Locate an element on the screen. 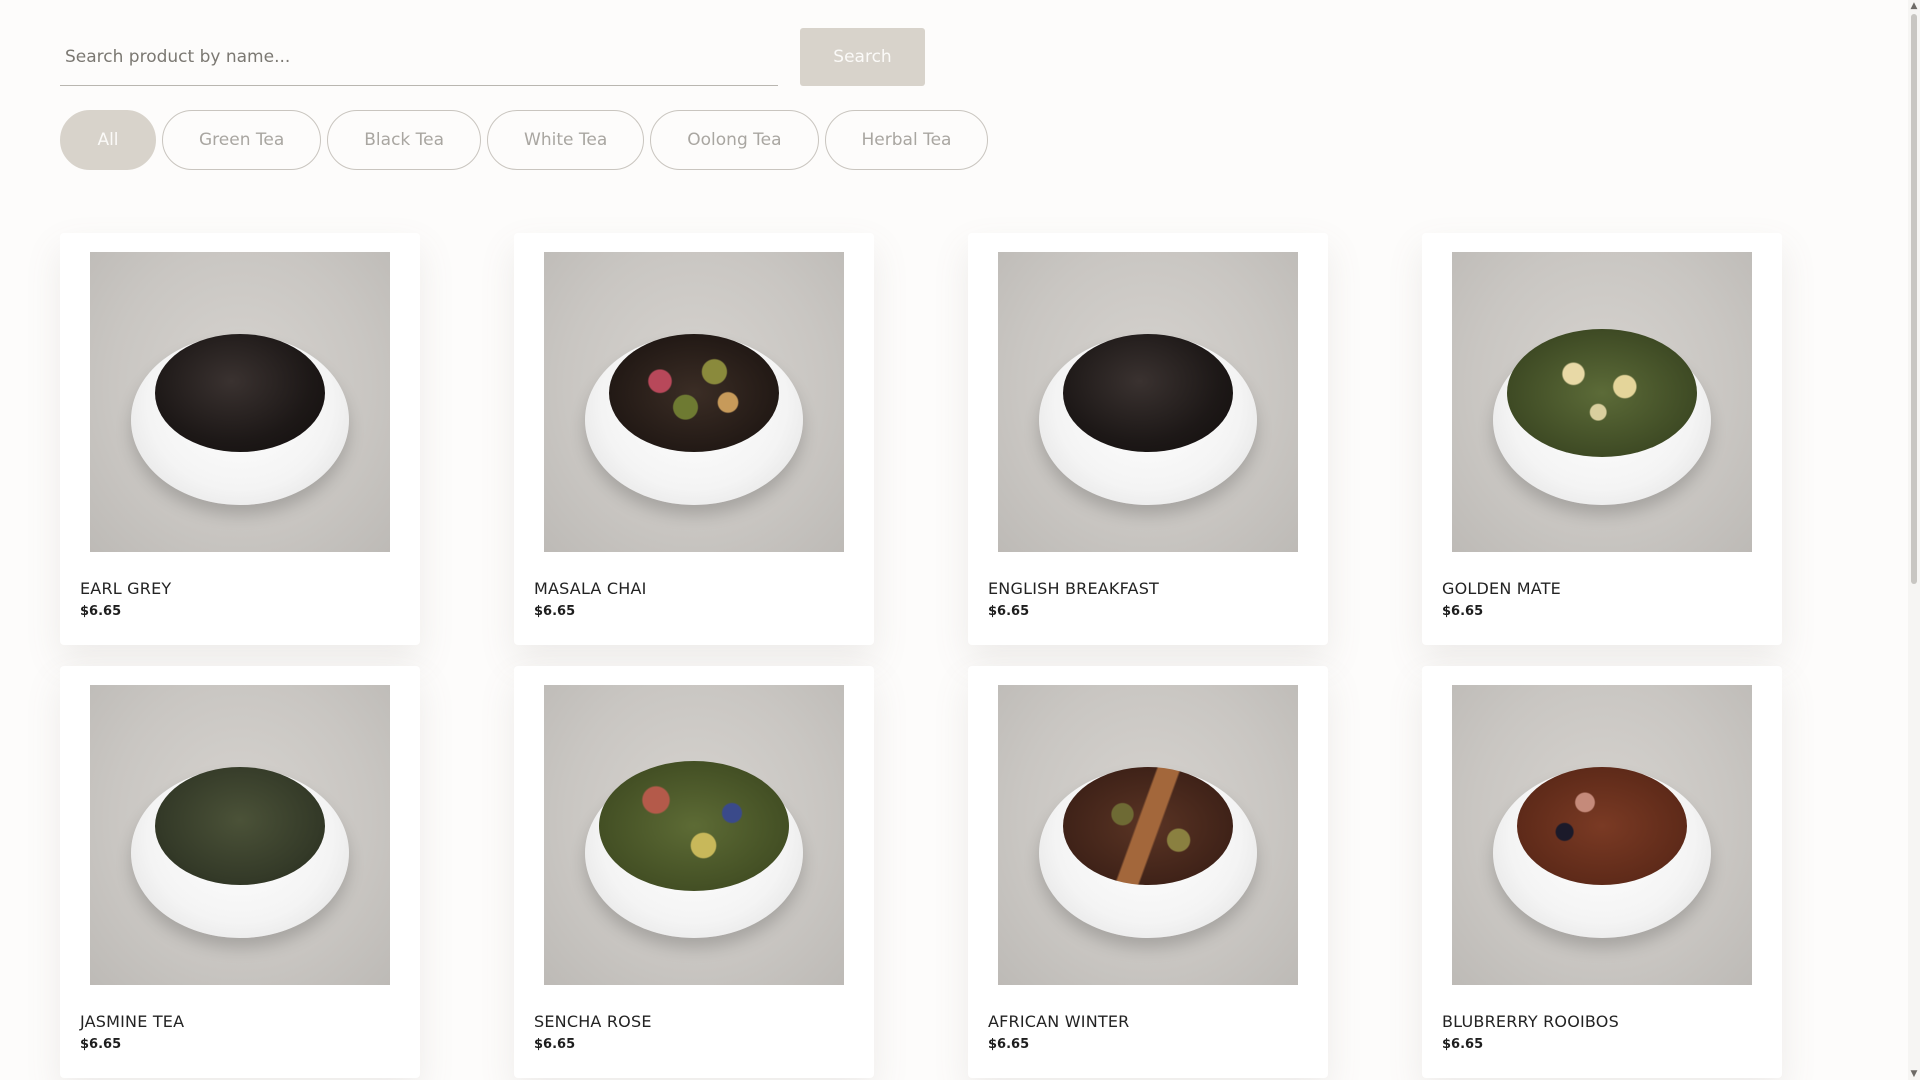 The height and width of the screenshot is (1080, 1920). search-bar: Search is located at coordinates (492, 57).